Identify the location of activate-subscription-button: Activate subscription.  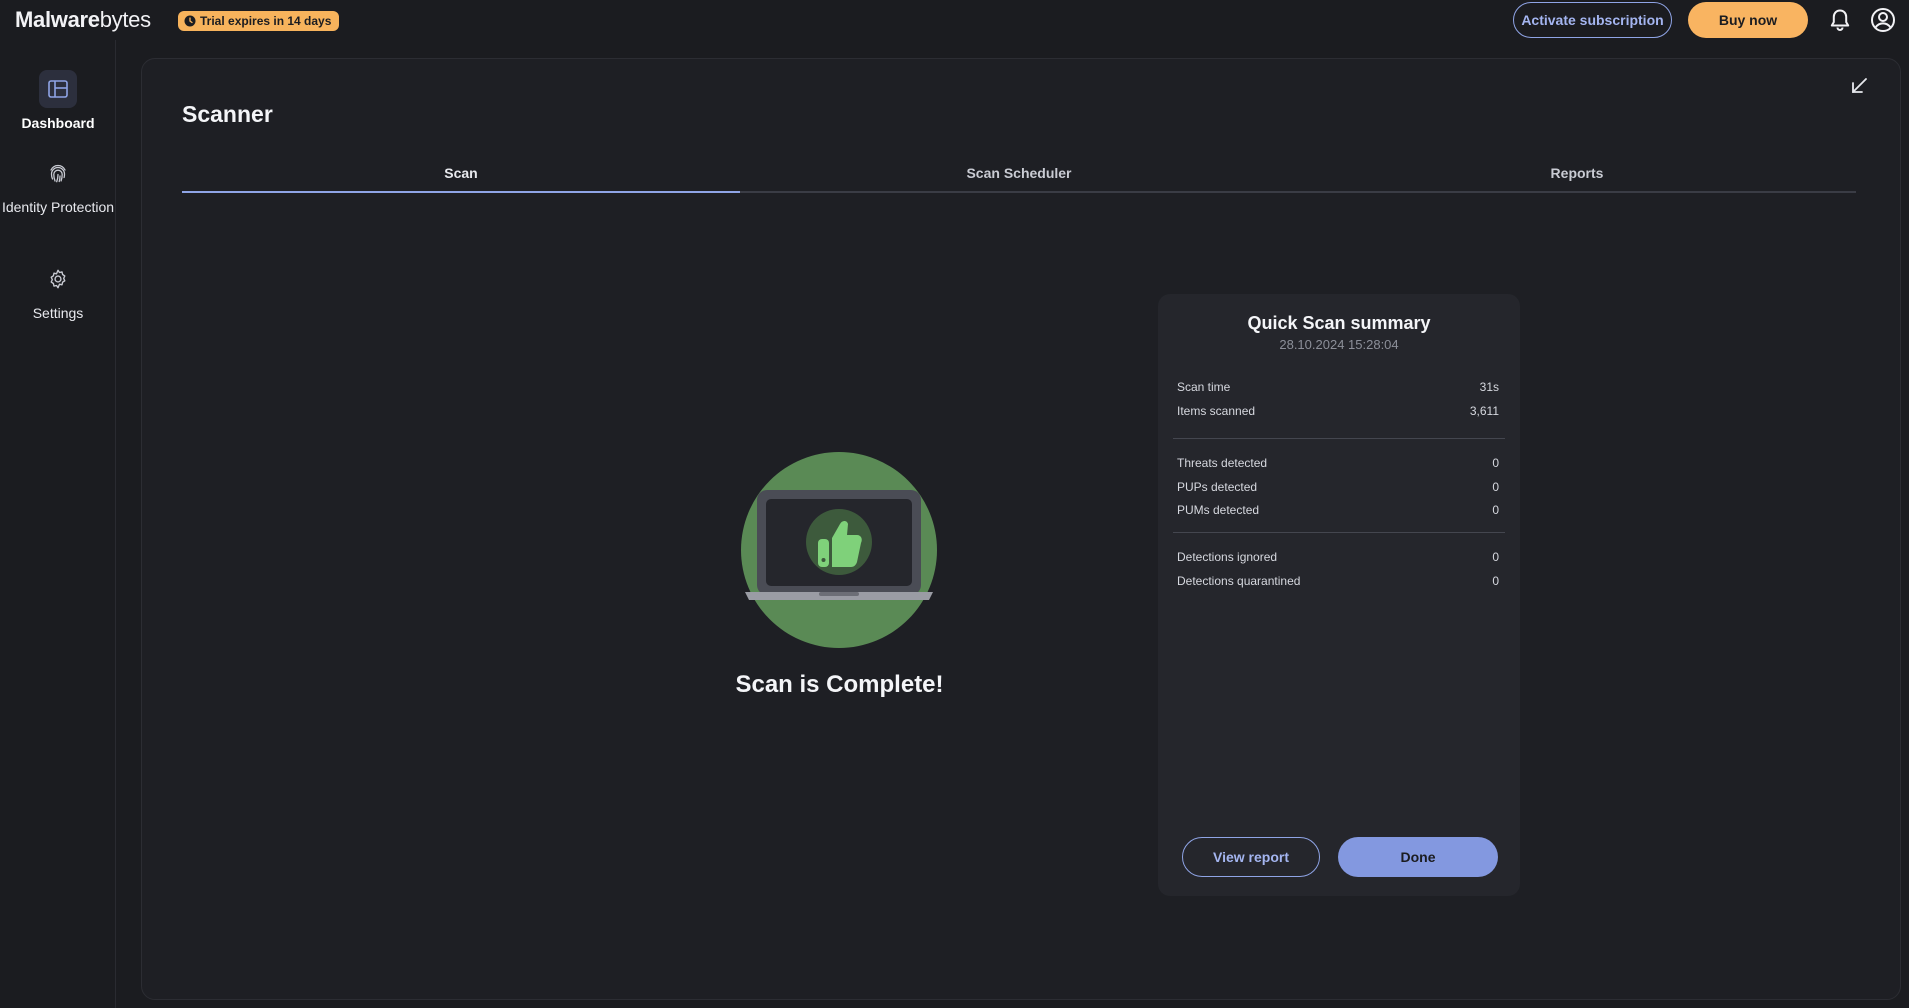
(1592, 20).